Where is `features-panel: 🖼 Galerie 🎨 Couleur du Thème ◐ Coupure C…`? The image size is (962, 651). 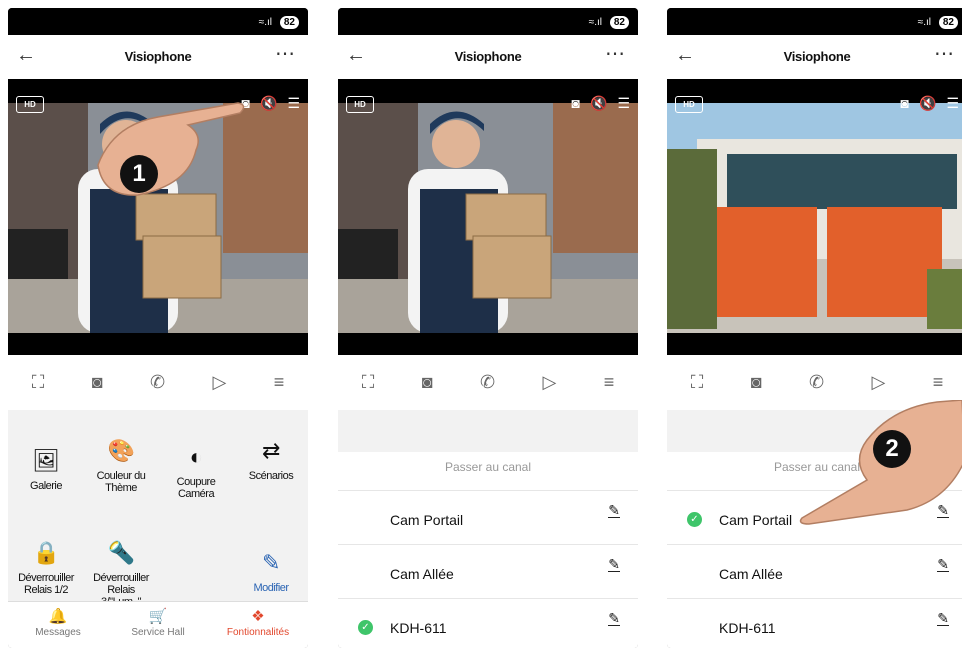
features-panel: 🖼 Galerie 🎨 Couleur du Thème ◐ Coupure C… is located at coordinates (158, 529).